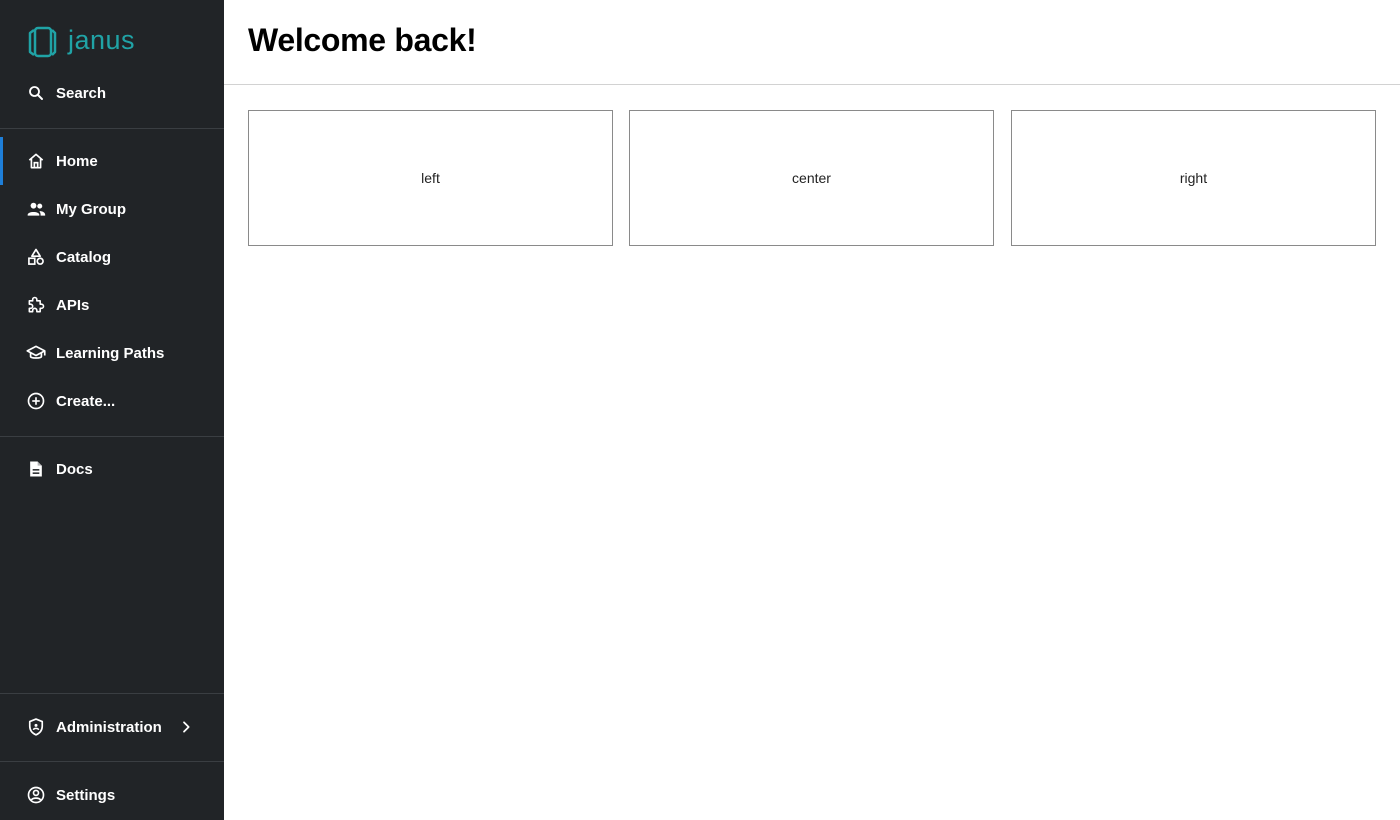 This screenshot has height=820, width=1400. What do you see at coordinates (36, 161) in the screenshot?
I see `home-icon` at bounding box center [36, 161].